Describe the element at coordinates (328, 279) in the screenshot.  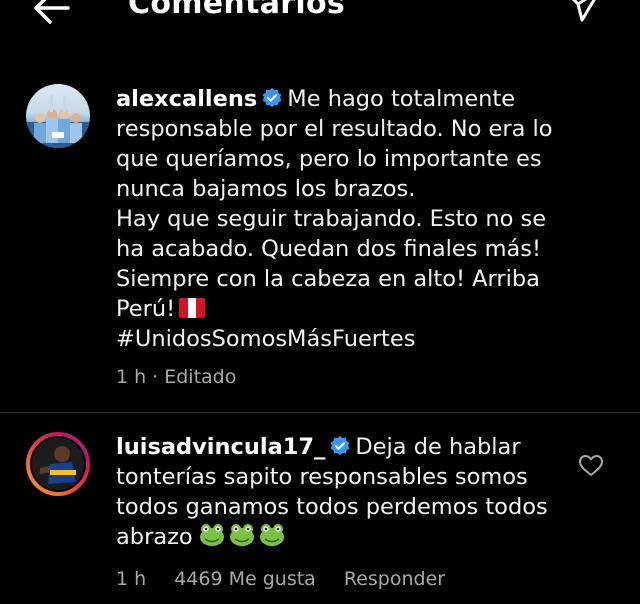
I see `comment-line: Siempre con la cabeza en alto! Arriba` at that location.